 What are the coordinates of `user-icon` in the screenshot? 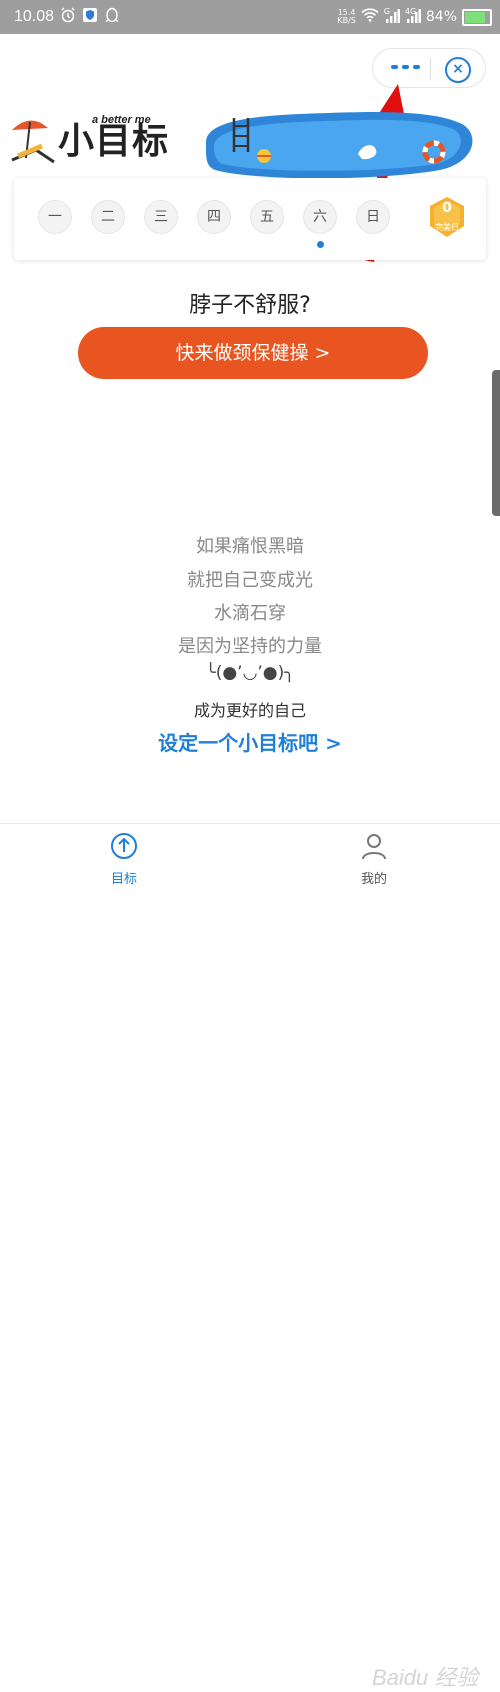 It's located at (374, 847).